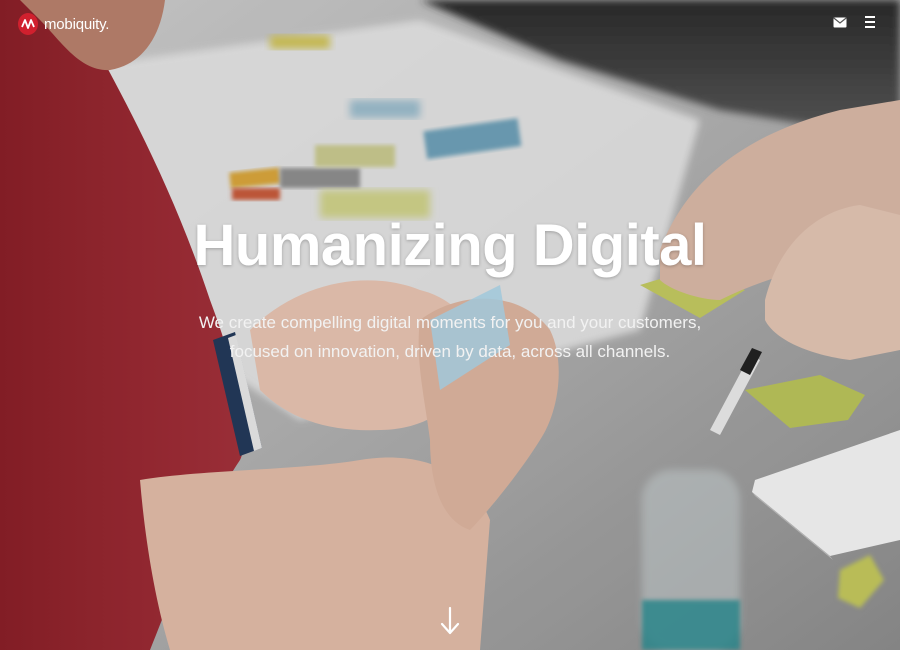  I want to click on brand-wave-icon, so click(28, 24).